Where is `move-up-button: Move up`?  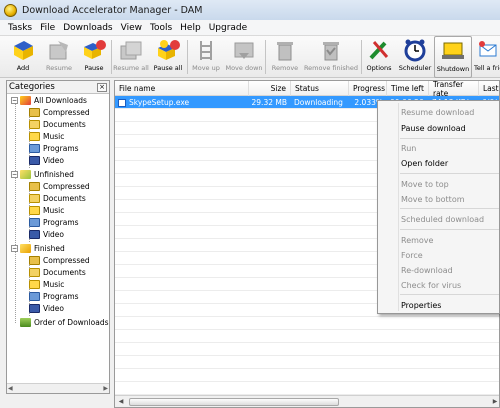
move-up-button: Move up is located at coordinates (206, 57).